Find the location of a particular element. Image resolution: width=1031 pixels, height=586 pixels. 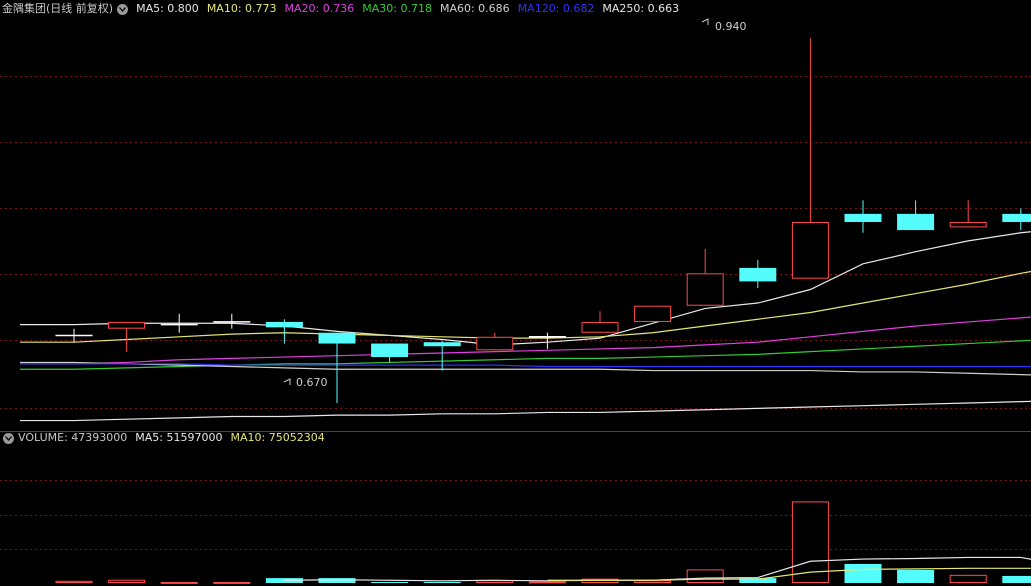

low-marker-icon is located at coordinates (287, 381).